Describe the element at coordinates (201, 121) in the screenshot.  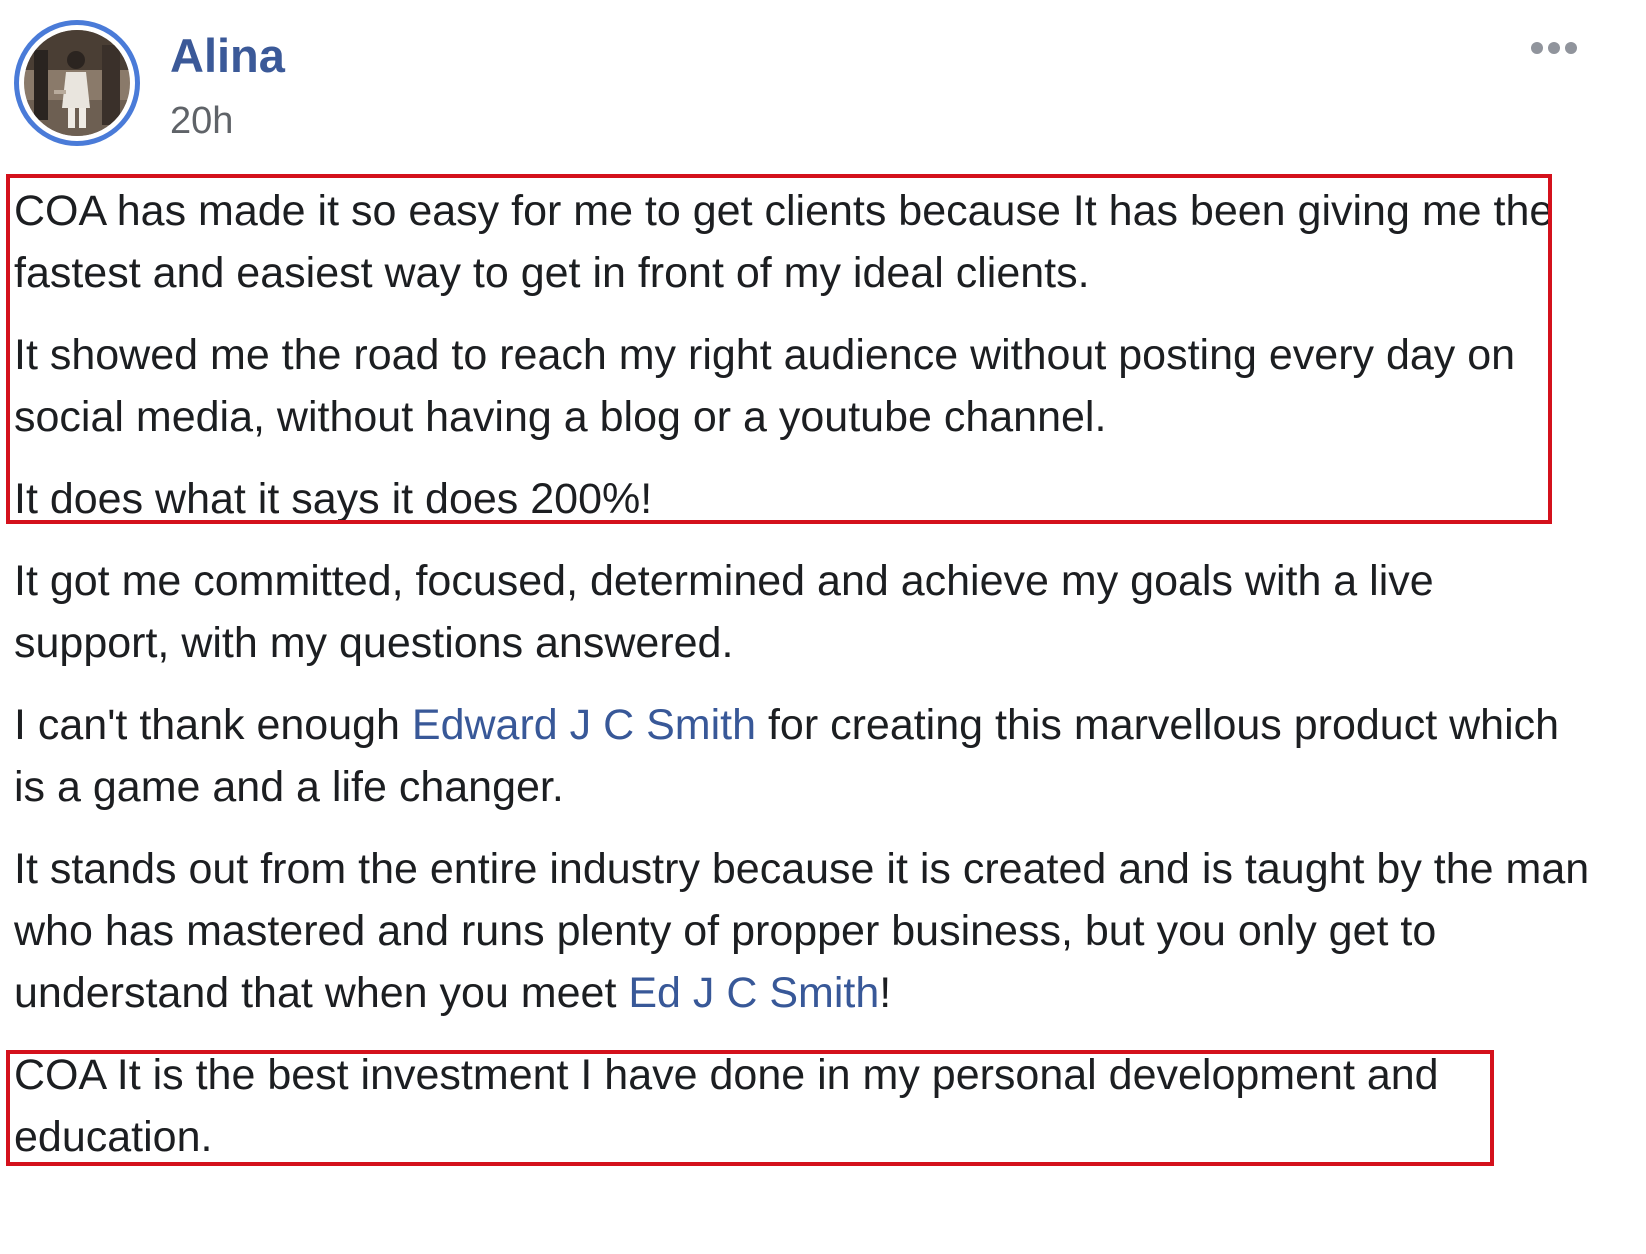
I see `post-timestamp: 20h` at that location.